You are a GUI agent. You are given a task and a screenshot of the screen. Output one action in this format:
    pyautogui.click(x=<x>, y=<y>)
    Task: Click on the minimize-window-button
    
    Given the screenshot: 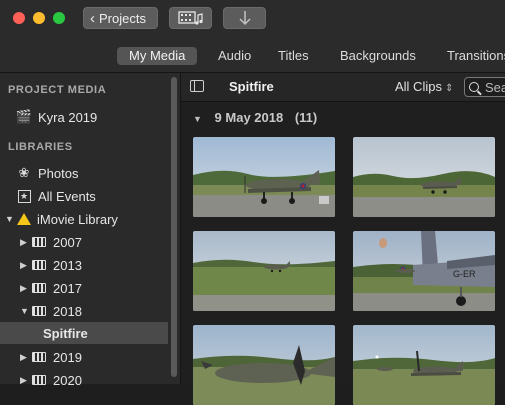 What is the action you would take?
    pyautogui.click(x=39, y=18)
    